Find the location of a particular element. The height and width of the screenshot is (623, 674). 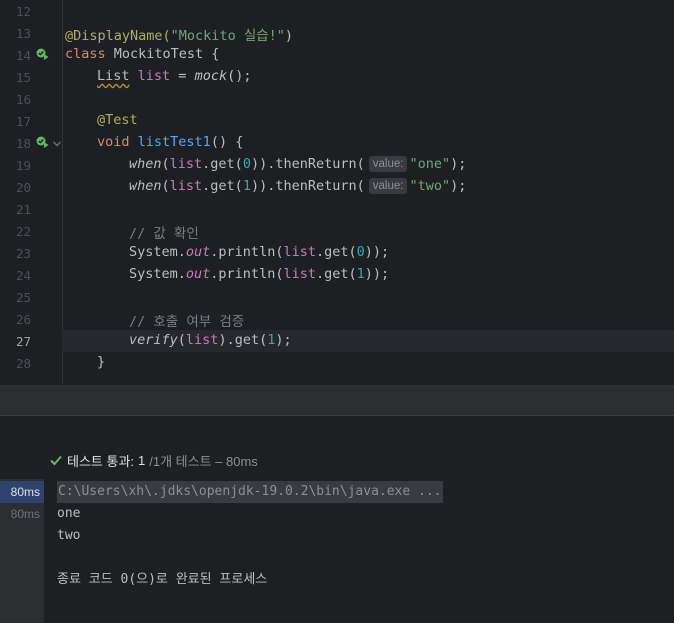

code-line-17: @Test is located at coordinates (117, 120).